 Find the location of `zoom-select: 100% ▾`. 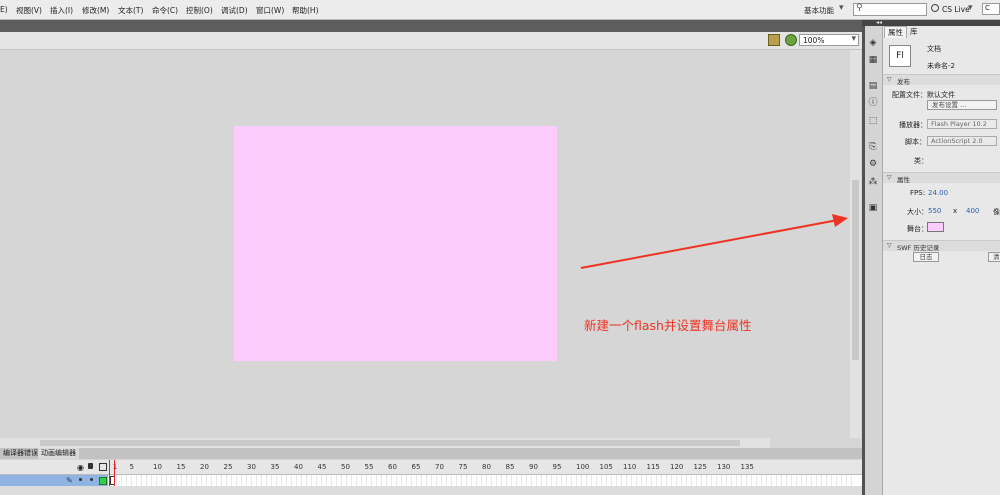

zoom-select: 100% ▾ is located at coordinates (829, 40).